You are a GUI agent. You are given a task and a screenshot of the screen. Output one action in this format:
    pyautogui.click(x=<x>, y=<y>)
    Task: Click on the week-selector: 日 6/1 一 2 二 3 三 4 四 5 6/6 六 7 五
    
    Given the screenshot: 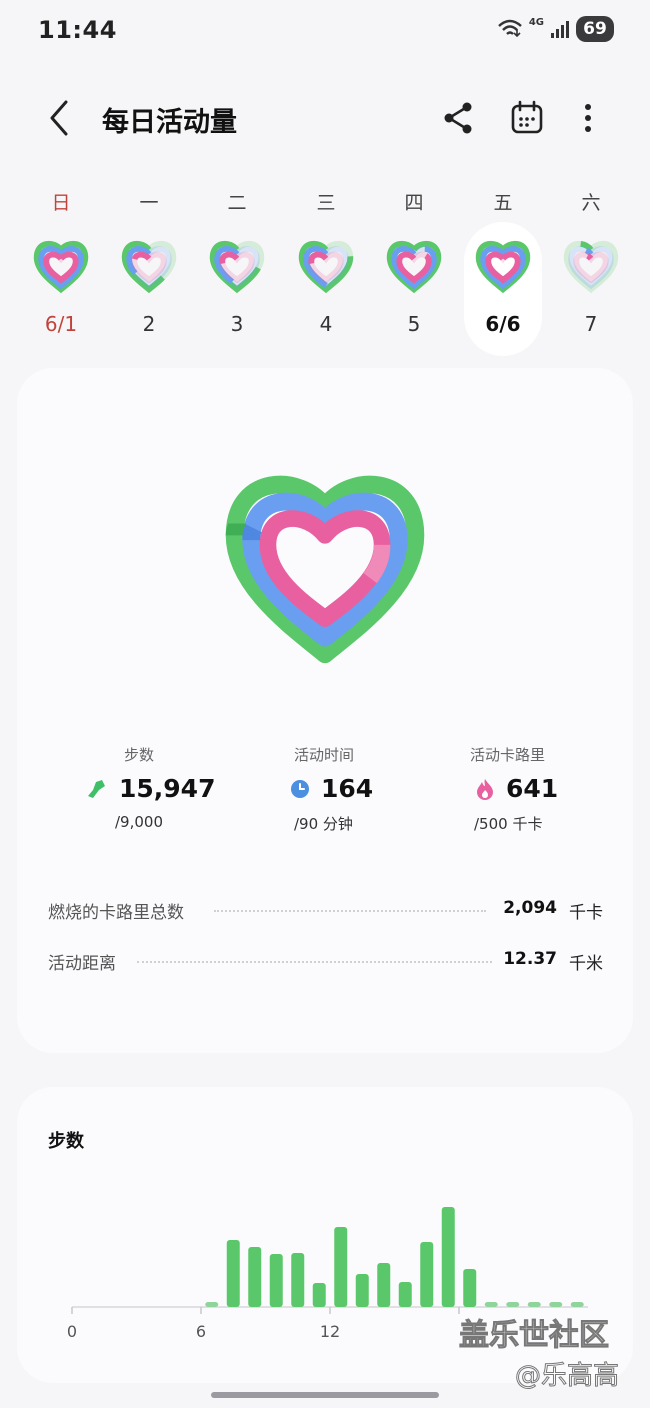 What is the action you would take?
    pyautogui.click(x=325, y=270)
    